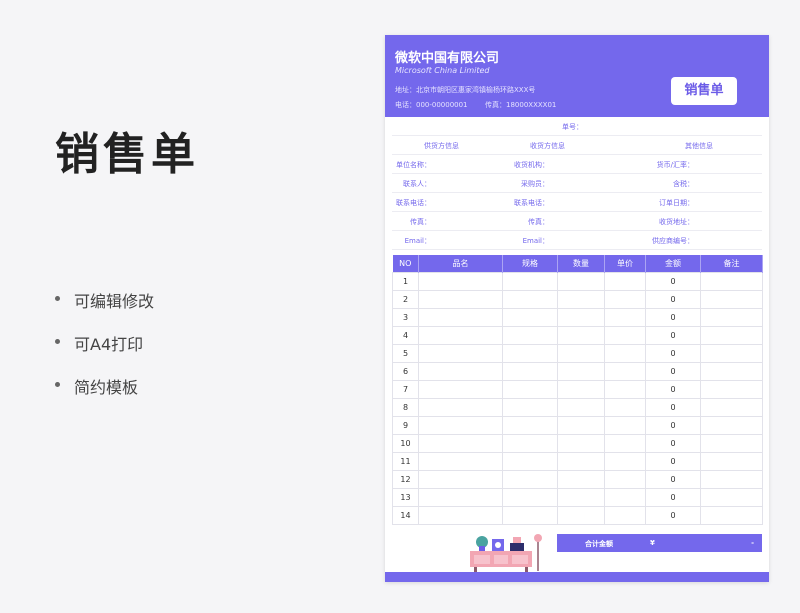  I want to click on table-row: 12 0, so click(577, 479).